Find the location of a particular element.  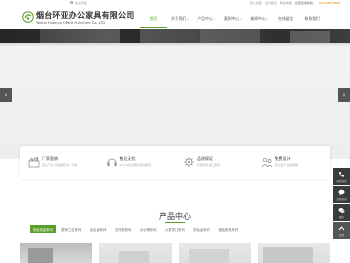

arrow-up-icon is located at coordinates (341, 228).